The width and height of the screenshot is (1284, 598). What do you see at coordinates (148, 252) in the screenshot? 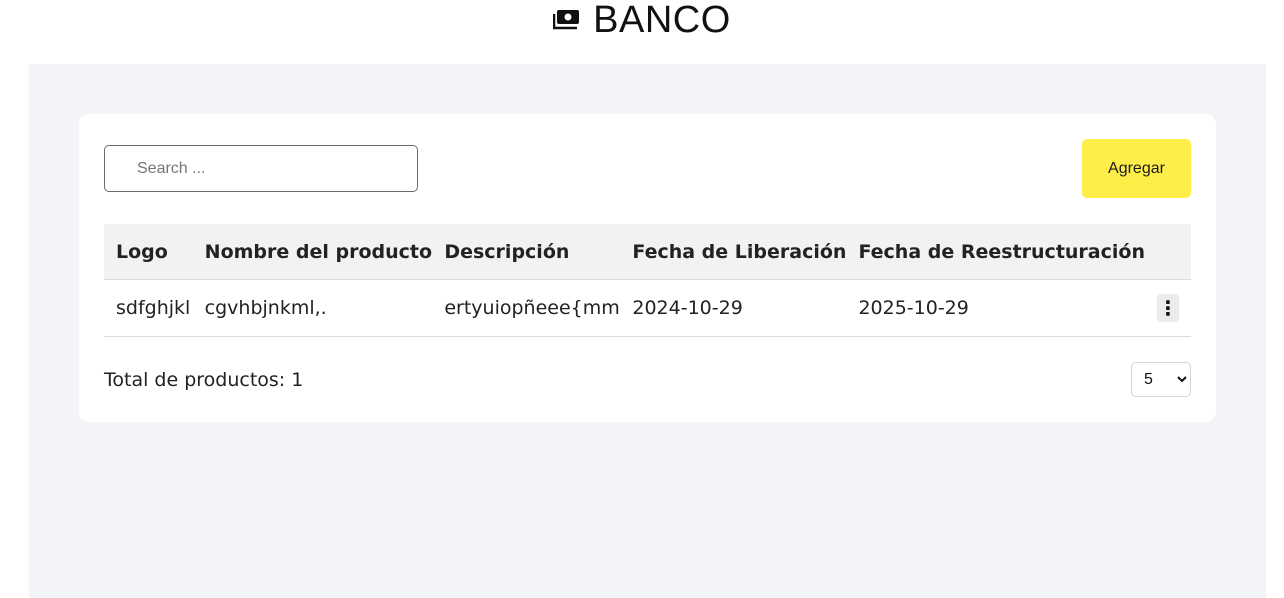
I see `column-header-logo: Logo` at bounding box center [148, 252].